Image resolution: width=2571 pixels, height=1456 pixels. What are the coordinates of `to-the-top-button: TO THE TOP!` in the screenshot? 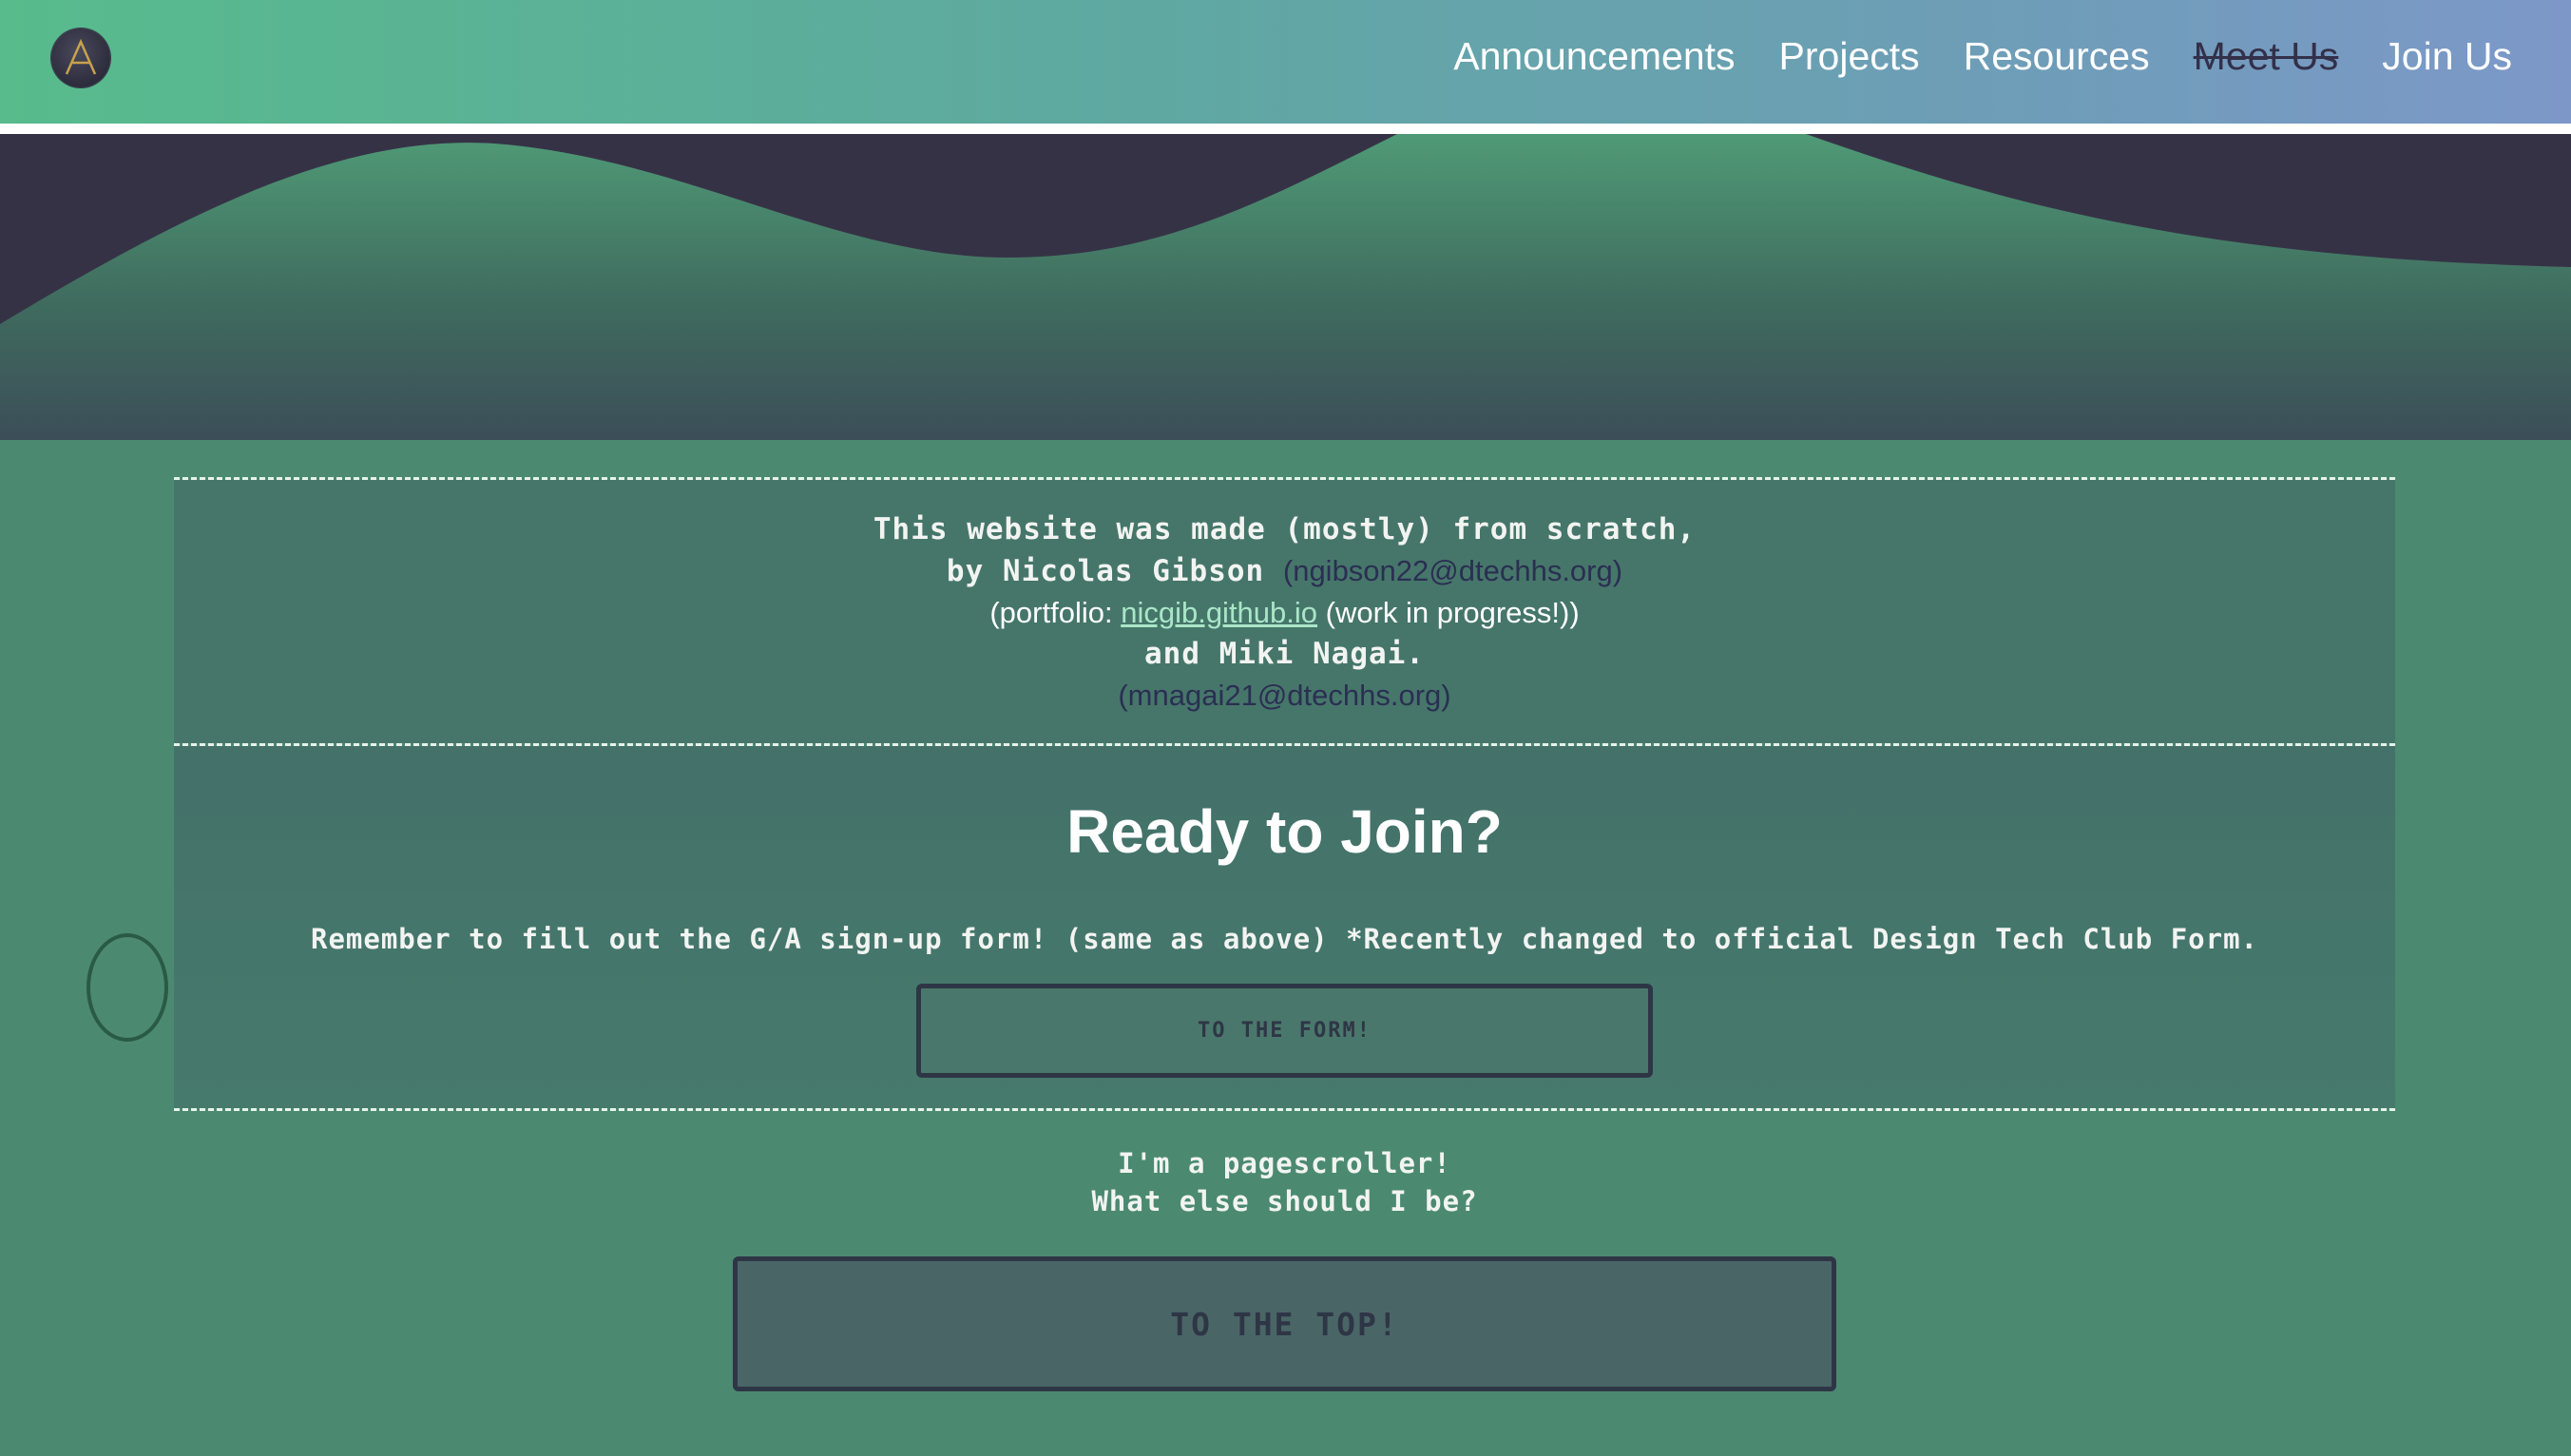 It's located at (1284, 1323).